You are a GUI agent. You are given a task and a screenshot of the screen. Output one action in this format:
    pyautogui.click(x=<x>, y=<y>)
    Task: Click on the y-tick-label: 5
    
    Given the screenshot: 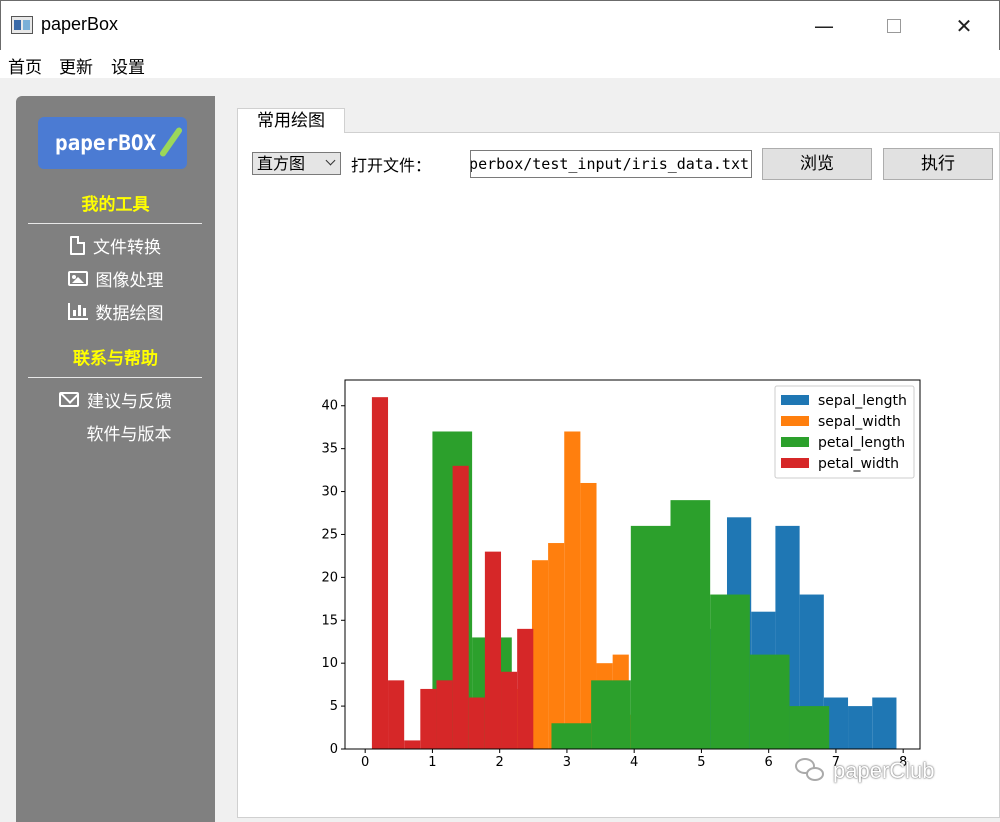 What is the action you would take?
    pyautogui.click(x=334, y=706)
    